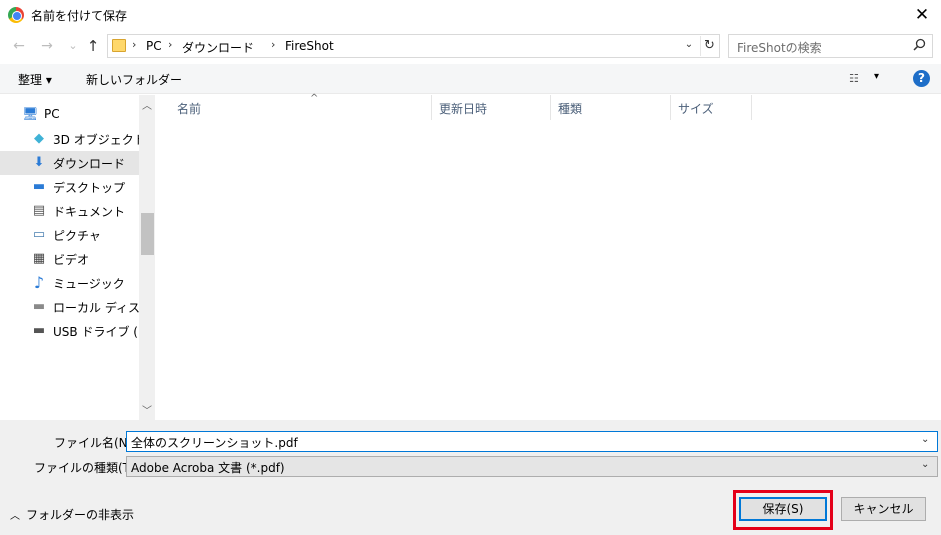  What do you see at coordinates (16, 15) in the screenshot?
I see `chrome-icon` at bounding box center [16, 15].